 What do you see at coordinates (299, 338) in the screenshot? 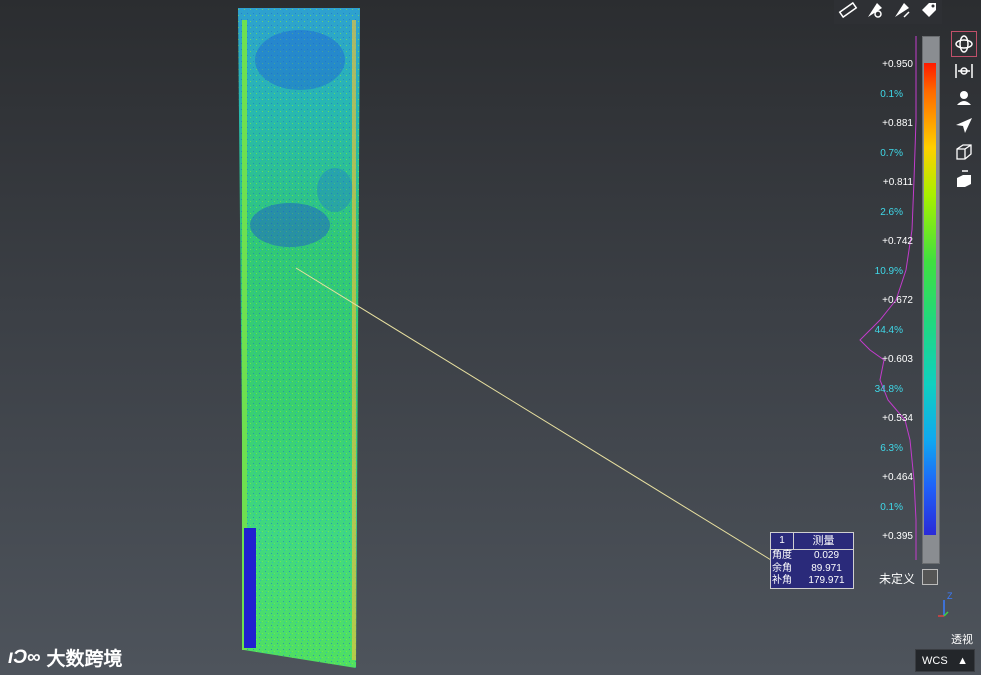
I see `wall-noise` at bounding box center [299, 338].